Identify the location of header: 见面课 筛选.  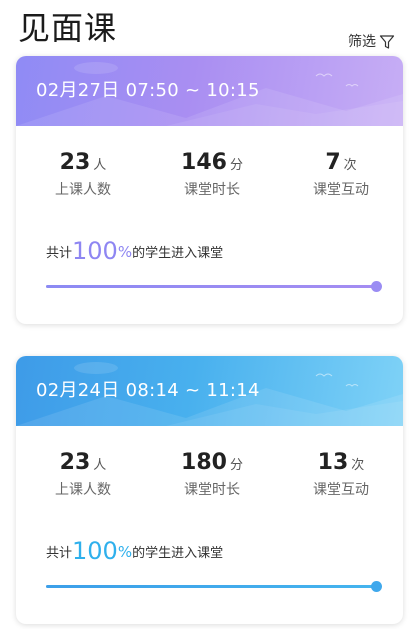
(209, 28).